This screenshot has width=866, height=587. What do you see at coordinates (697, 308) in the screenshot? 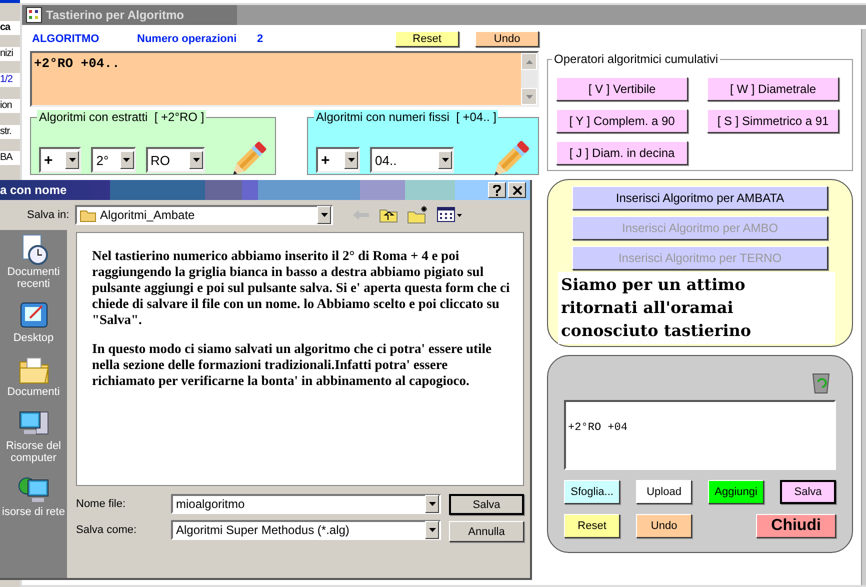
I see `note-text: Siamo per un attimo ritornati all'oramai conosciuto tastierino` at bounding box center [697, 308].